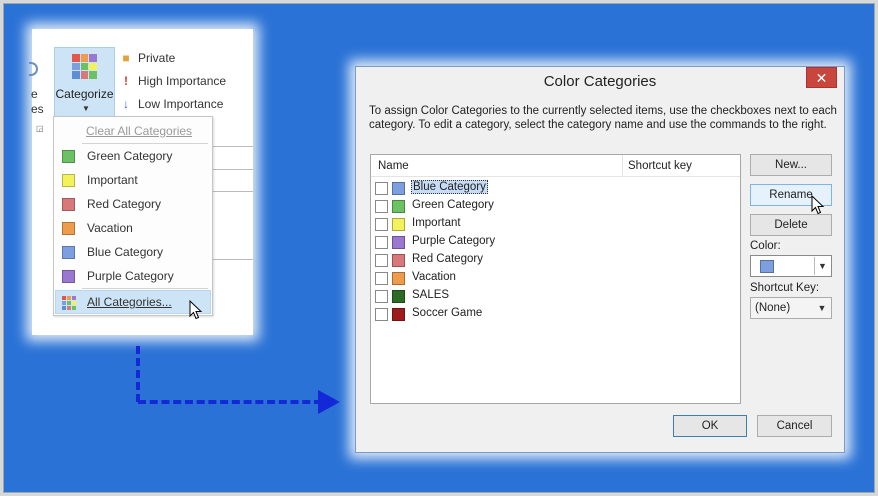  Describe the element at coordinates (622, 166) in the screenshot. I see `column-divider` at that location.